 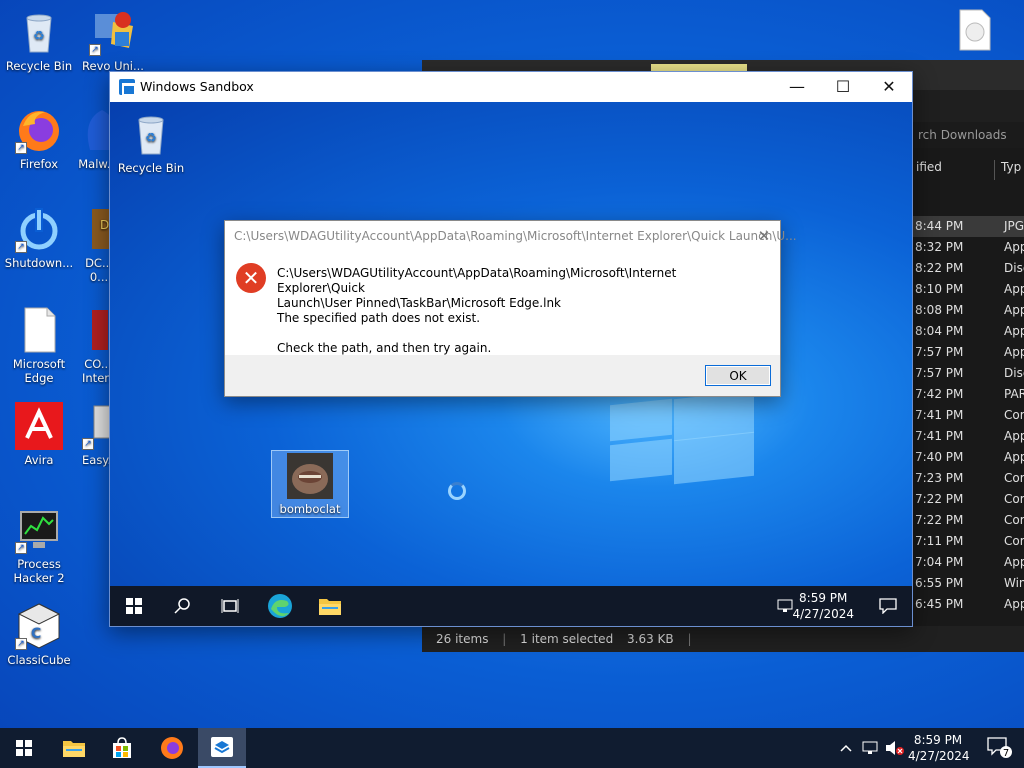 What do you see at coordinates (968, 310) in the screenshot?
I see `explorer-file-row: 8:08 PM App` at bounding box center [968, 310].